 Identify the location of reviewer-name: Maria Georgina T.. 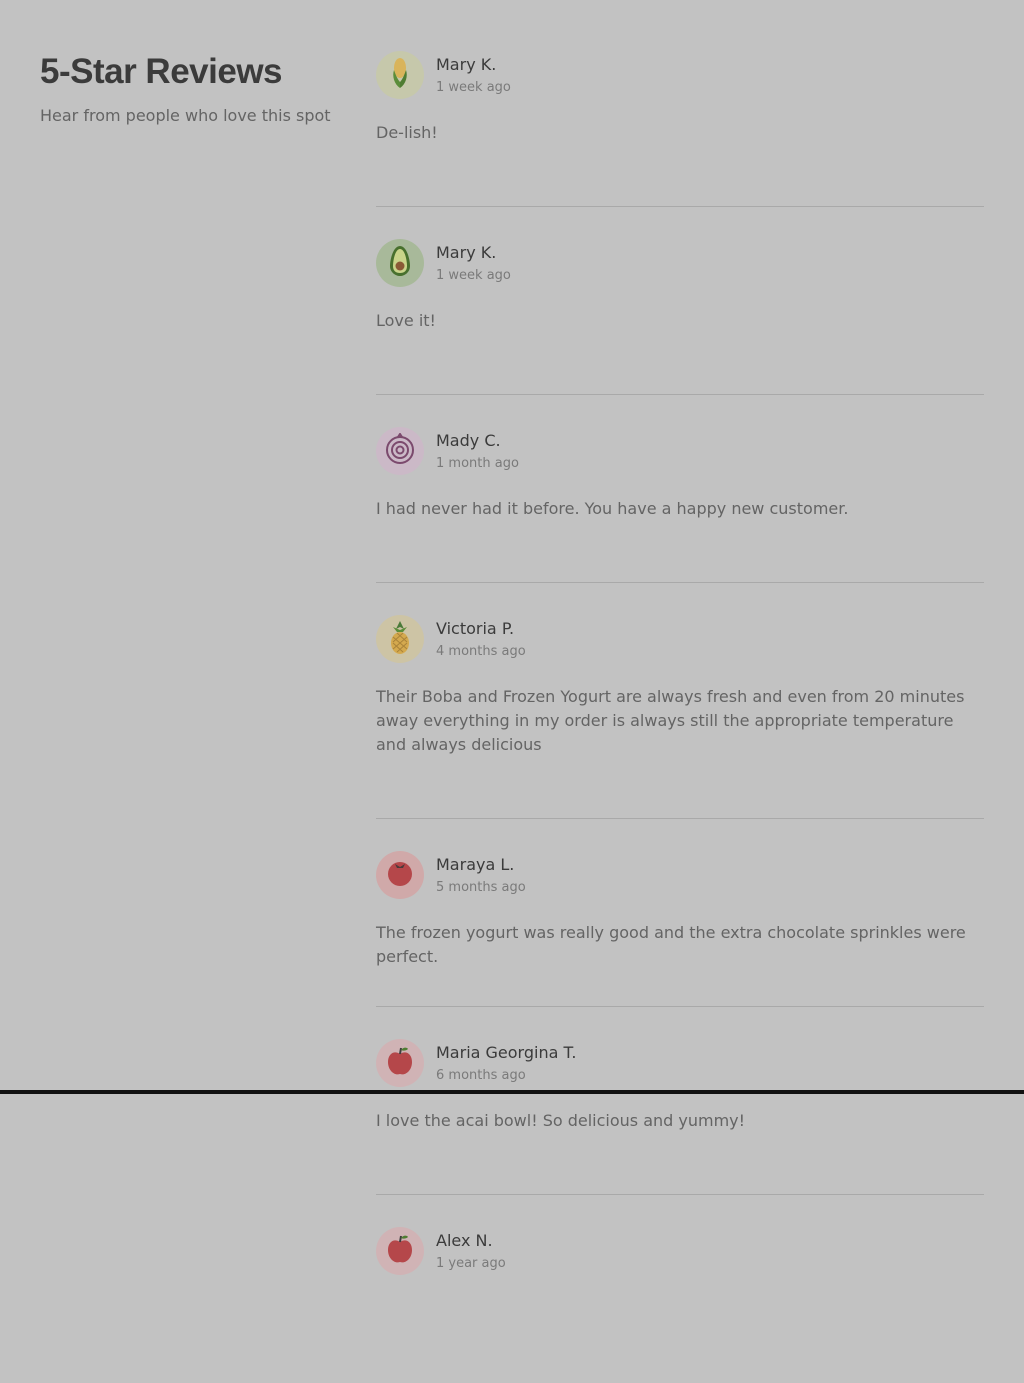
(506, 1052).